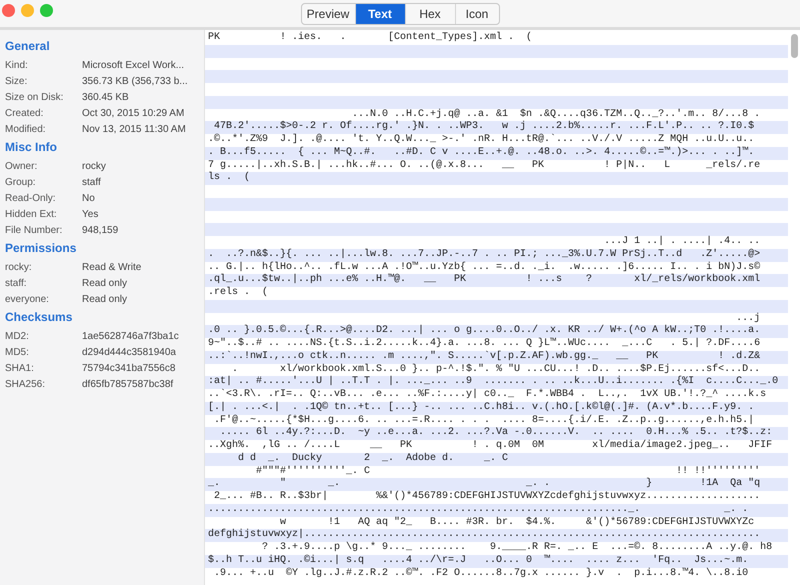 Image resolution: width=800 pixels, height=585 pixels. What do you see at coordinates (17, 65) in the screenshot?
I see `info-label: Kind:` at bounding box center [17, 65].